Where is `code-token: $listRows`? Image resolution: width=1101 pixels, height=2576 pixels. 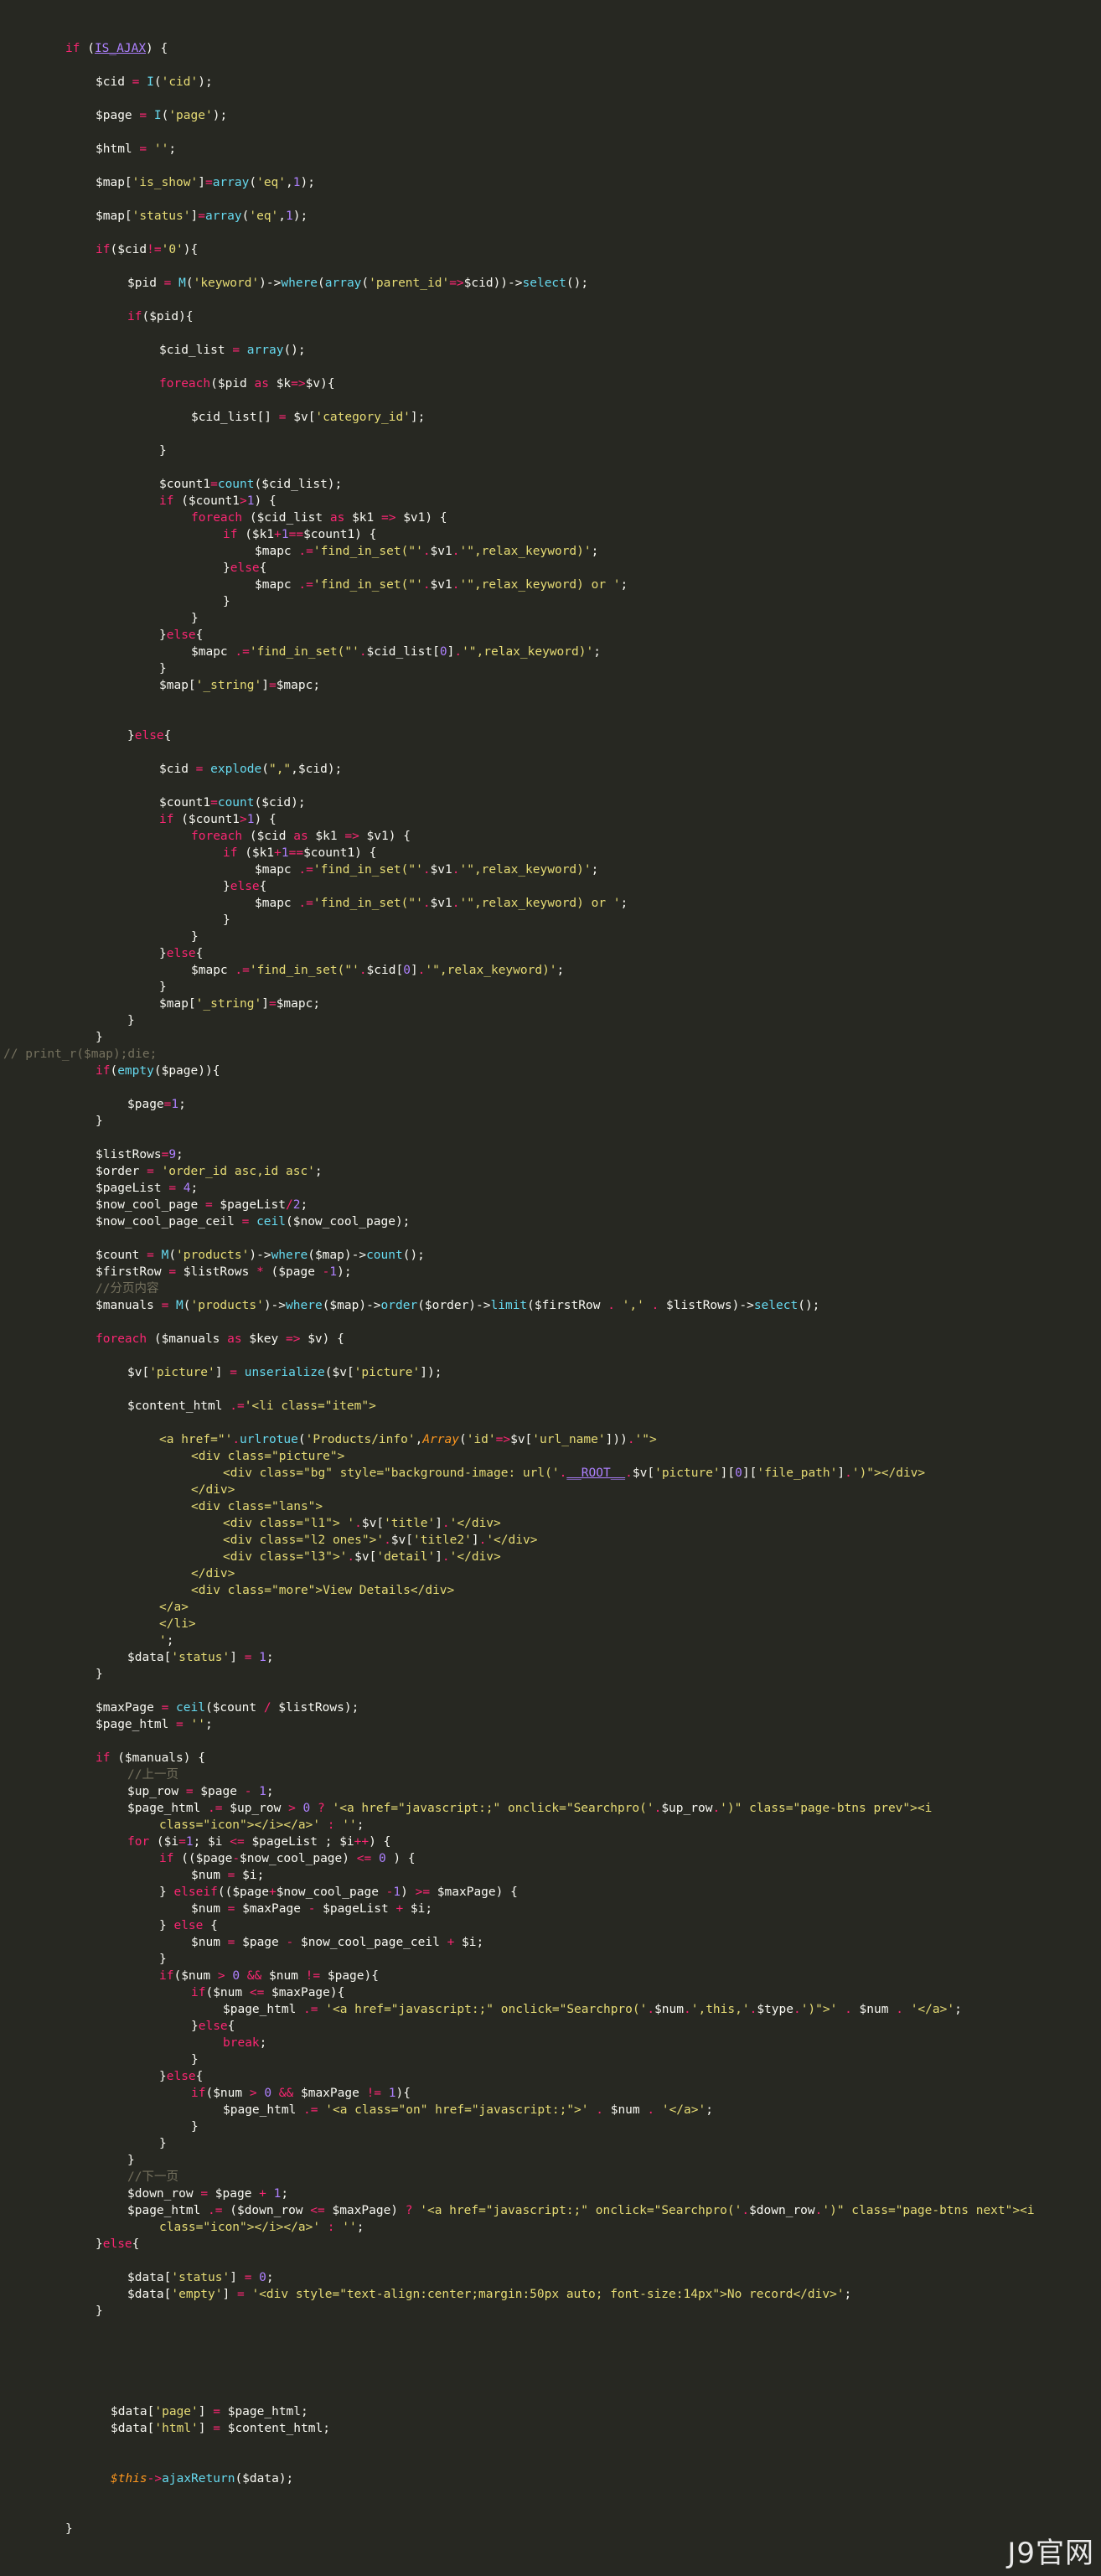
code-token: $listRows is located at coordinates (216, 1272).